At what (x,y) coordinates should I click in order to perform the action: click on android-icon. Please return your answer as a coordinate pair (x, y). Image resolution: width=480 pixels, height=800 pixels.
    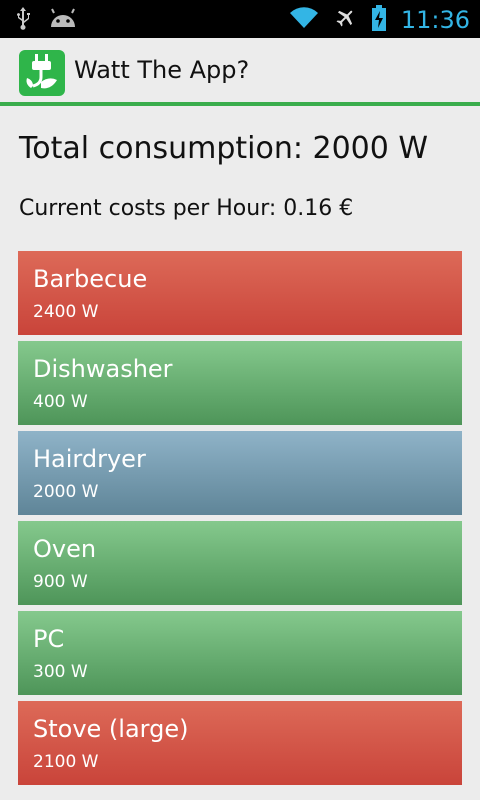
    Looking at the image, I should click on (63, 20).